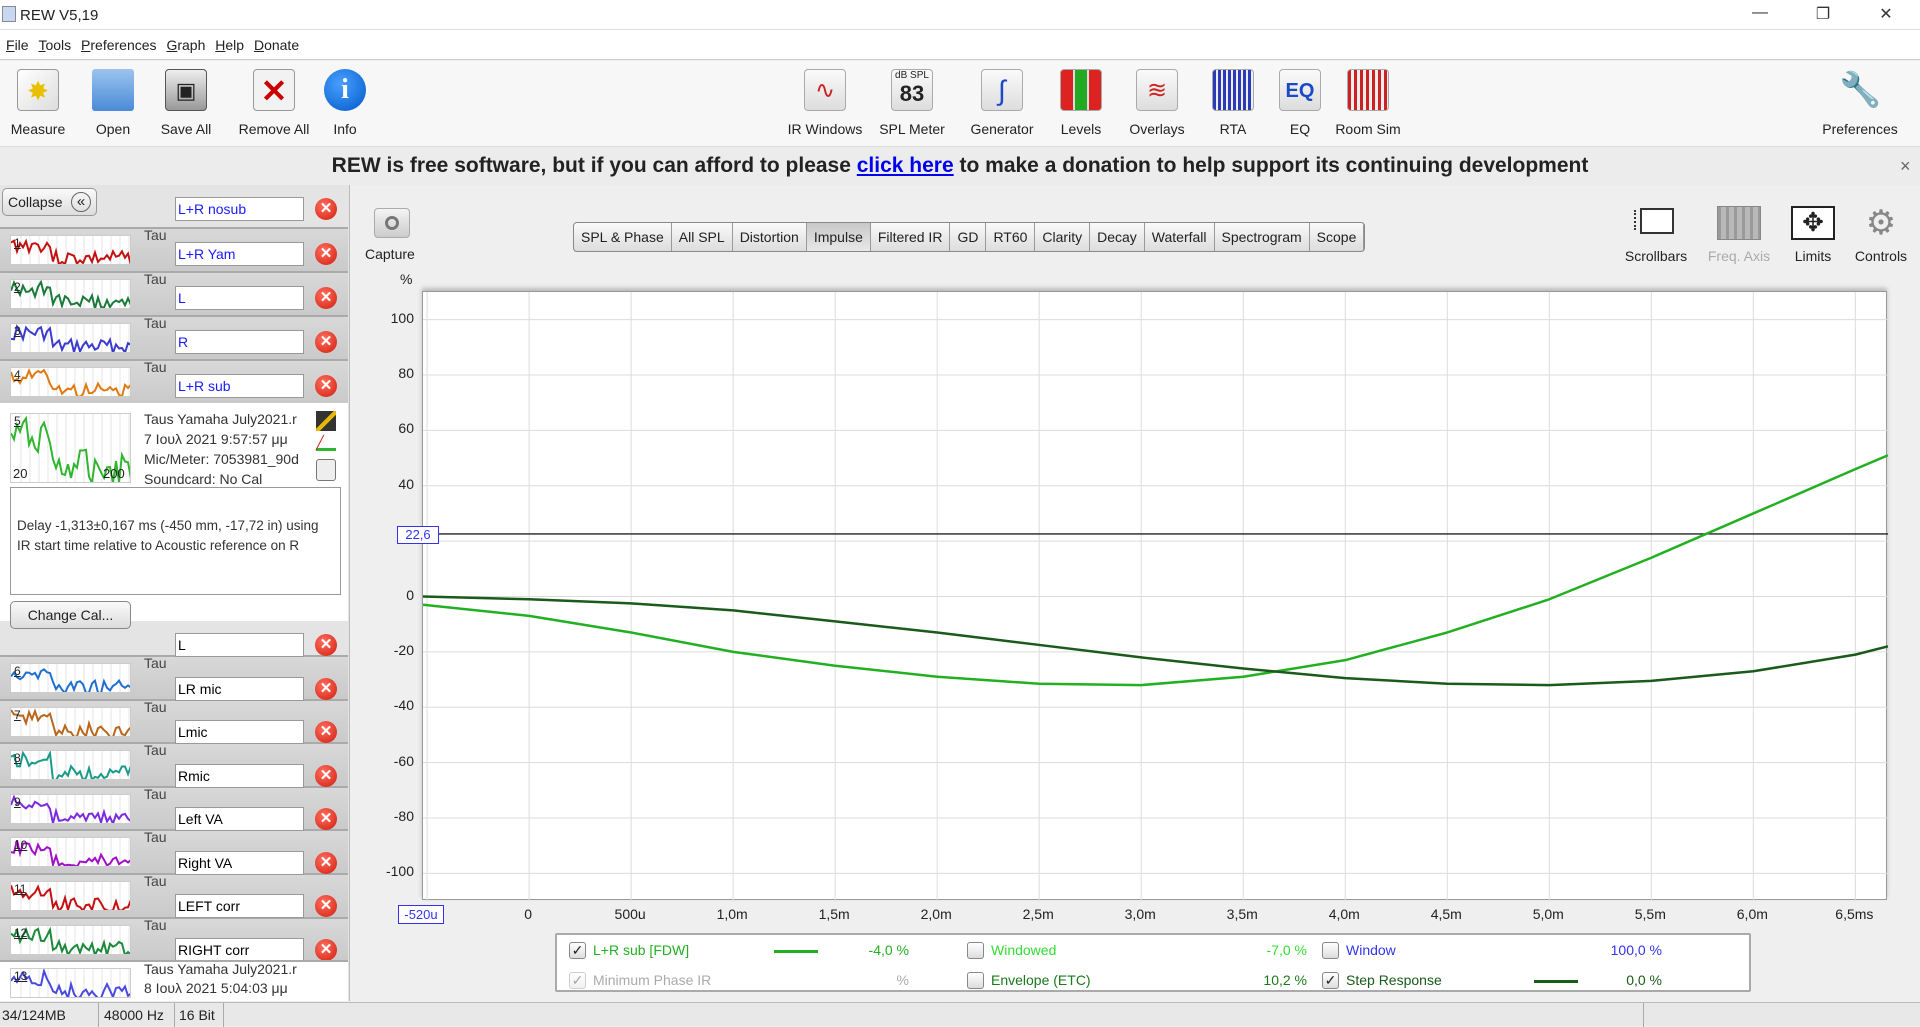  What do you see at coordinates (70, 448) in the screenshot?
I see `measurement-thumbnail: 5 20 200` at bounding box center [70, 448].